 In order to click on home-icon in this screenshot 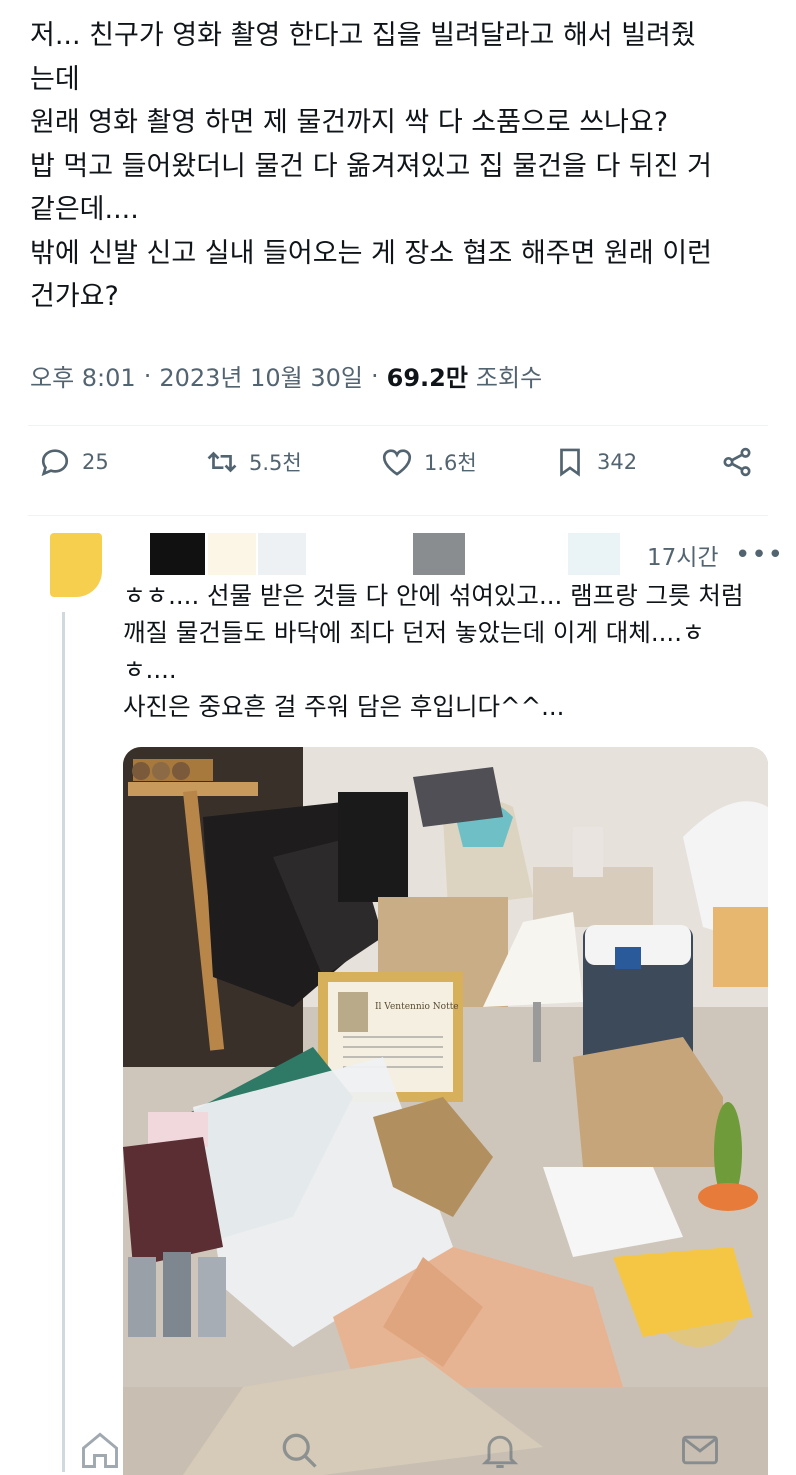, I will do `click(100, 1450)`.